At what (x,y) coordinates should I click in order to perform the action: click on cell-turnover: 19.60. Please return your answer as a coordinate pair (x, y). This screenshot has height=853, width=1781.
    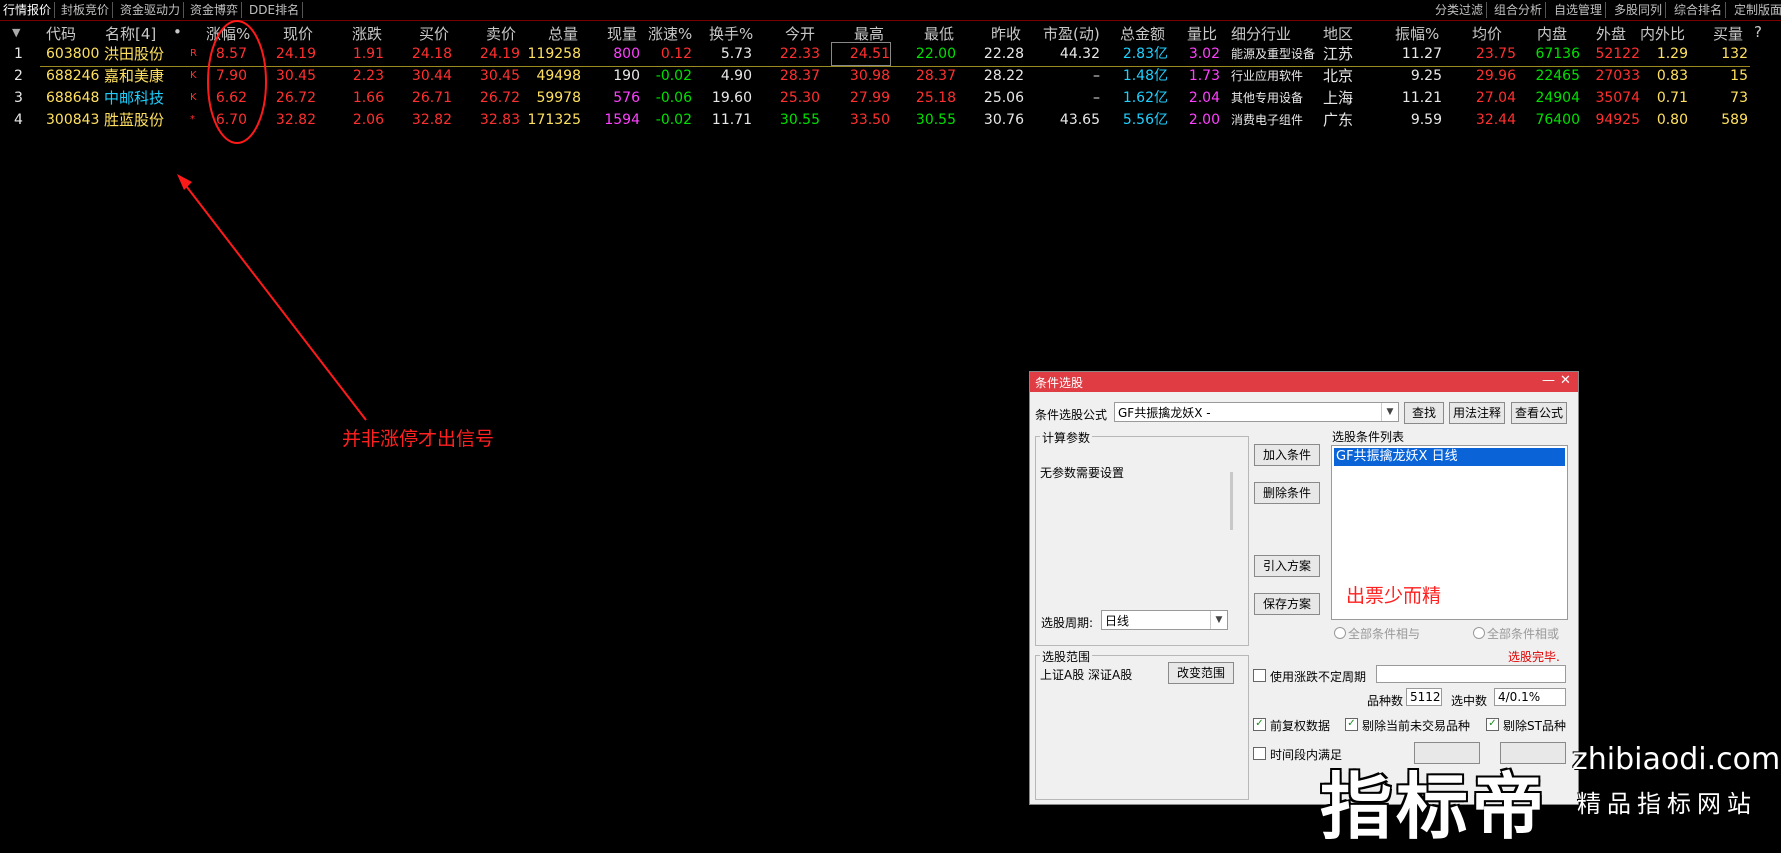
    Looking at the image, I should click on (731, 98).